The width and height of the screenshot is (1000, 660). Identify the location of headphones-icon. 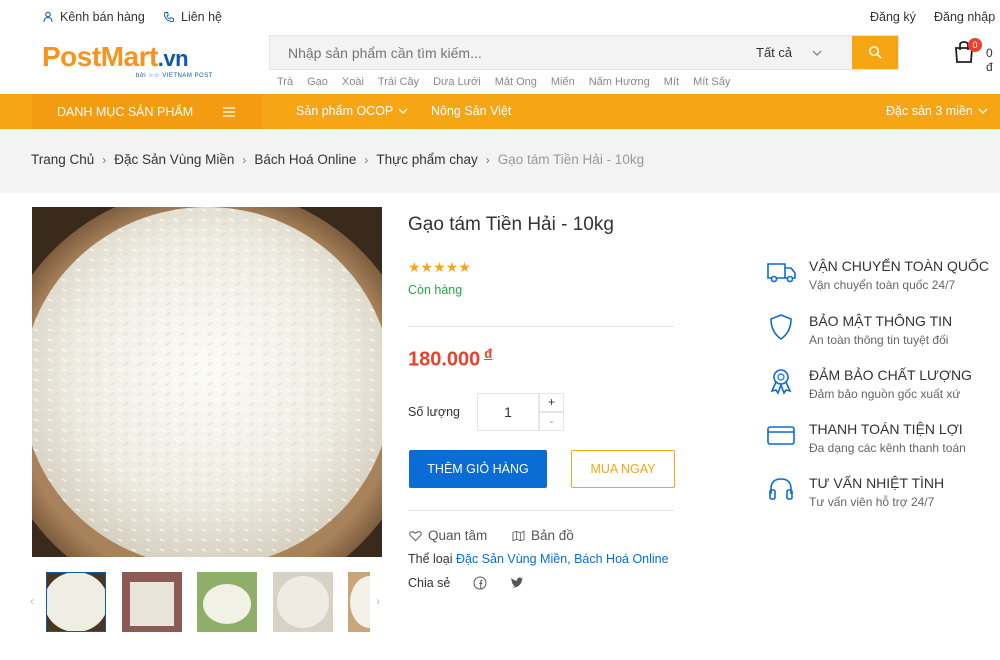
(781, 489).